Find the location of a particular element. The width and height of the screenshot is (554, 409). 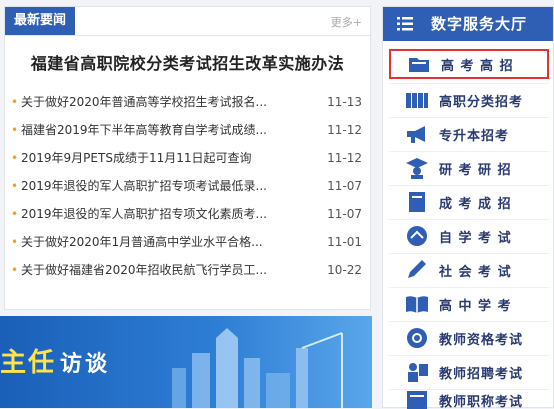

service-item-chengkao: 成 考 成 招 is located at coordinates (469, 202).